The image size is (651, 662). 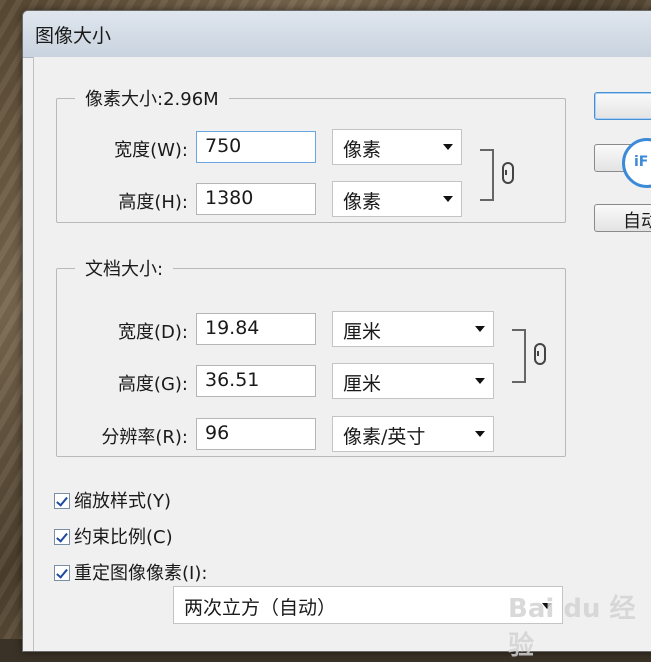 I want to click on resample-method-select: 两次立方（自动）, so click(x=368, y=605).